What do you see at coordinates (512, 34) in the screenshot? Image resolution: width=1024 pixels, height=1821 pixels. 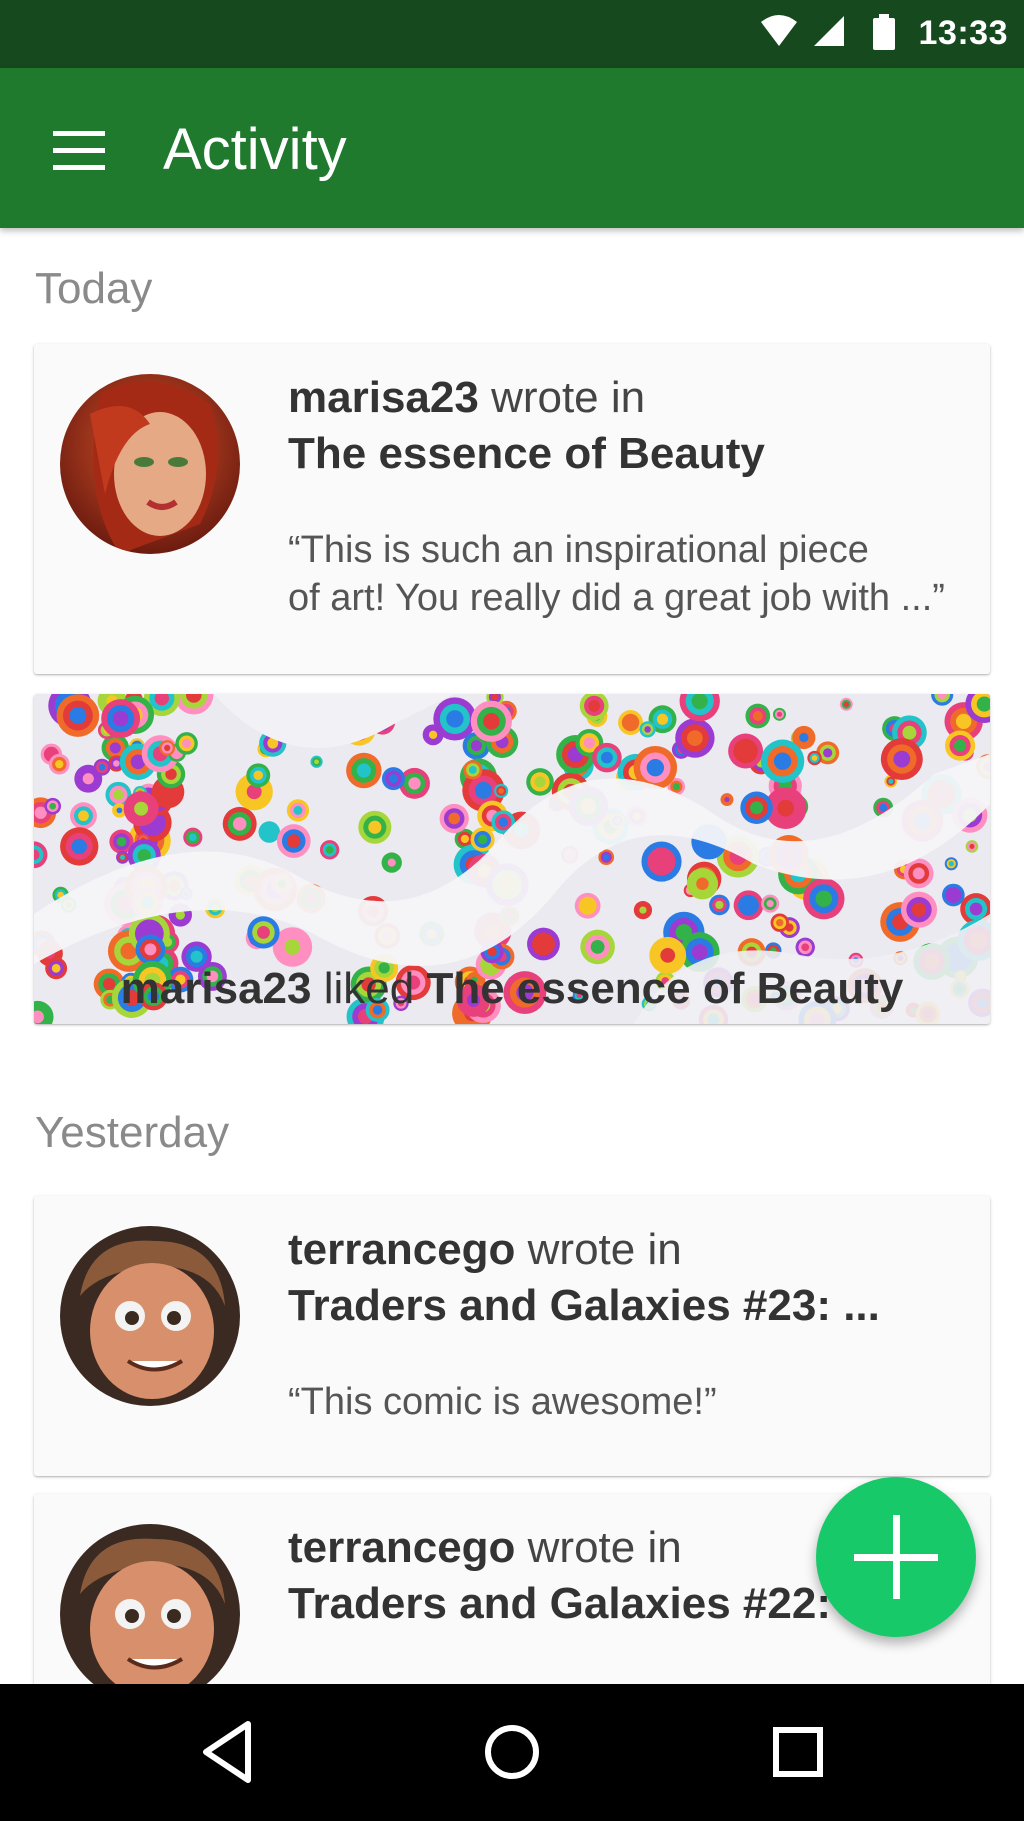 I see `status-bar: 13:33` at bounding box center [512, 34].